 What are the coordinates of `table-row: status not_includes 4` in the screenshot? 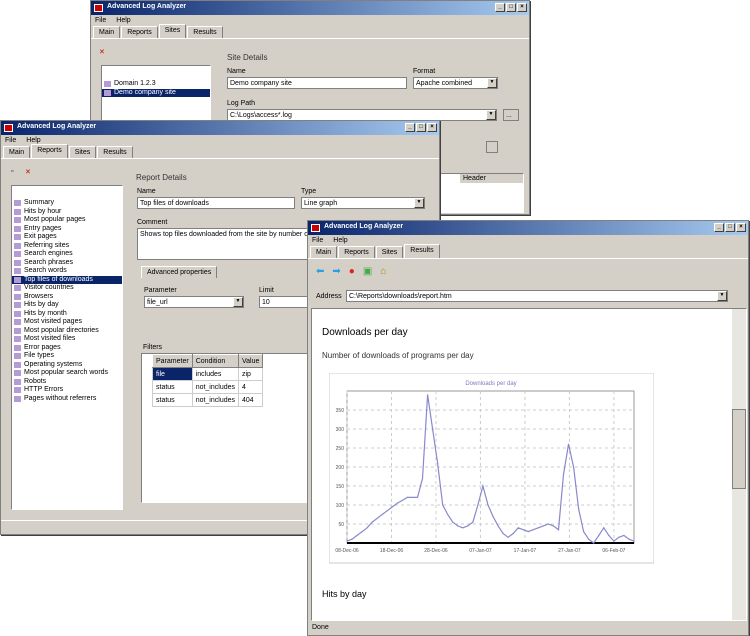 It's located at (208, 387).